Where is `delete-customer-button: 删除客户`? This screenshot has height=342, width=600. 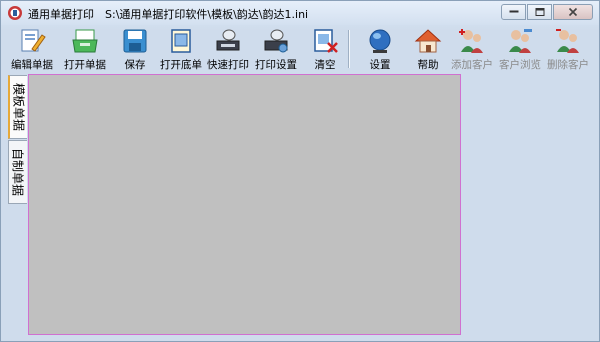 delete-customer-button: 删除客户 is located at coordinates (568, 49).